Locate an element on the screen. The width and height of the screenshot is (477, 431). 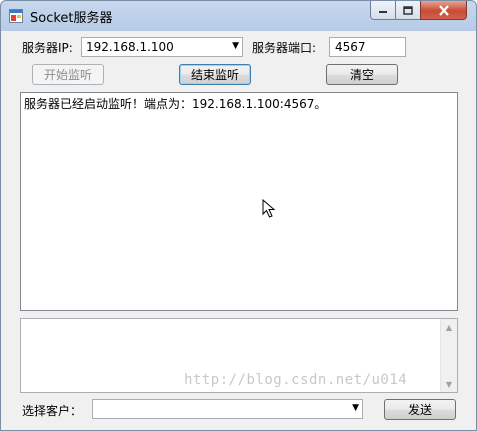
send-button: 发送 is located at coordinates (420, 409).